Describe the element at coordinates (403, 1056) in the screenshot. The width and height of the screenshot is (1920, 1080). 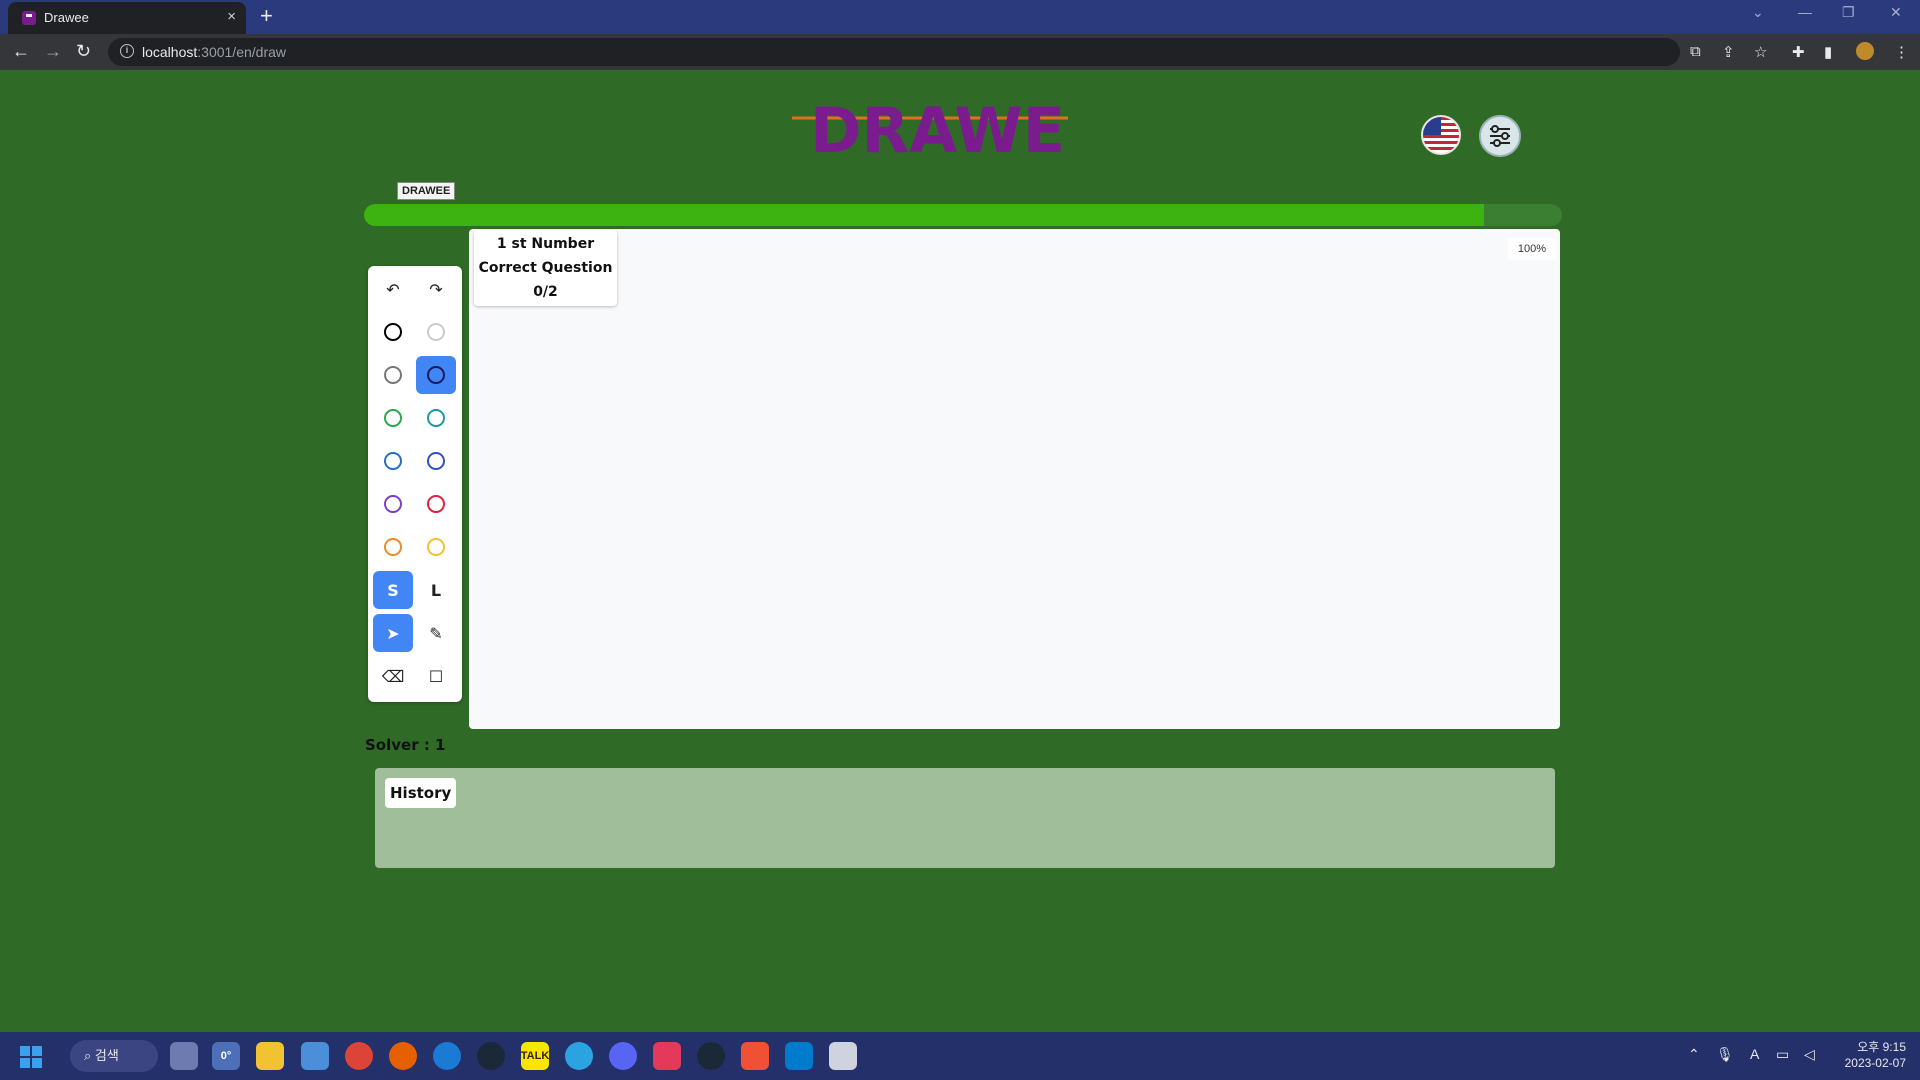
I see `firefox-icon` at that location.